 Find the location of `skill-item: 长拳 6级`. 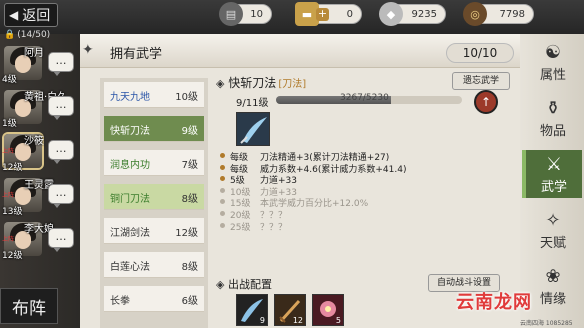

skill-item: 长拳 6级 is located at coordinates (154, 299).